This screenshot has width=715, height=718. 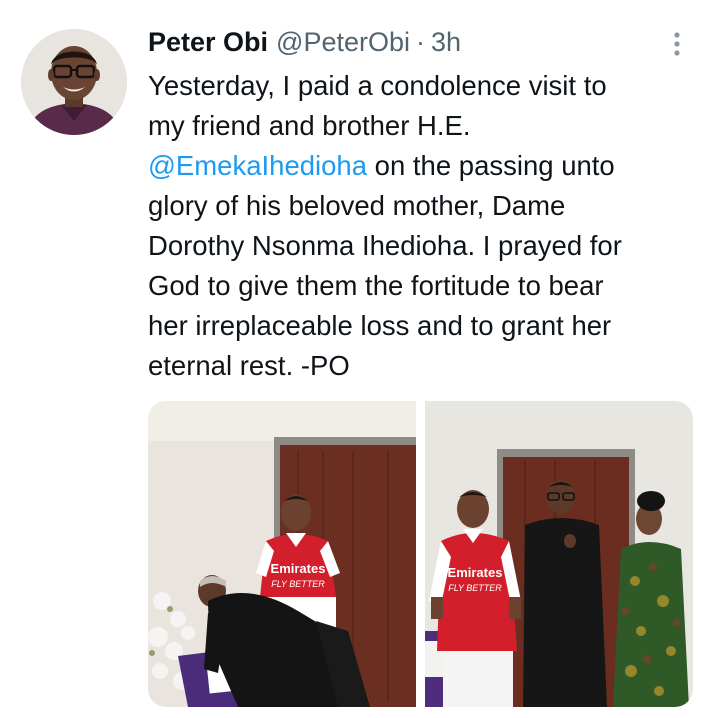 What do you see at coordinates (208, 42) in the screenshot?
I see `author-name: Peter Obi` at bounding box center [208, 42].